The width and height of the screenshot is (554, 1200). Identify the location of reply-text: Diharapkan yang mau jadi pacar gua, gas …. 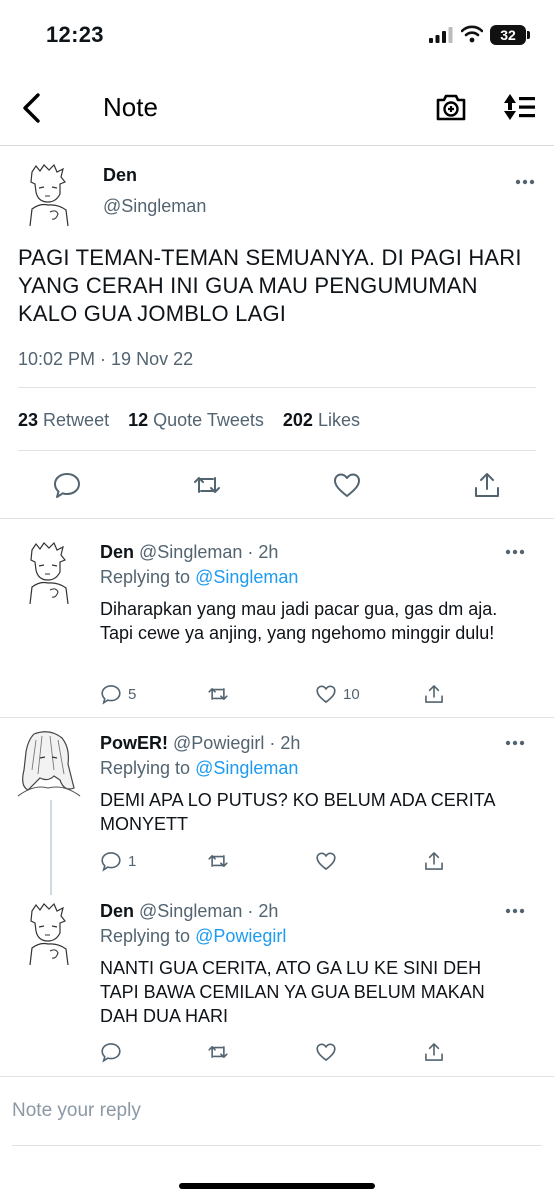
(299, 621).